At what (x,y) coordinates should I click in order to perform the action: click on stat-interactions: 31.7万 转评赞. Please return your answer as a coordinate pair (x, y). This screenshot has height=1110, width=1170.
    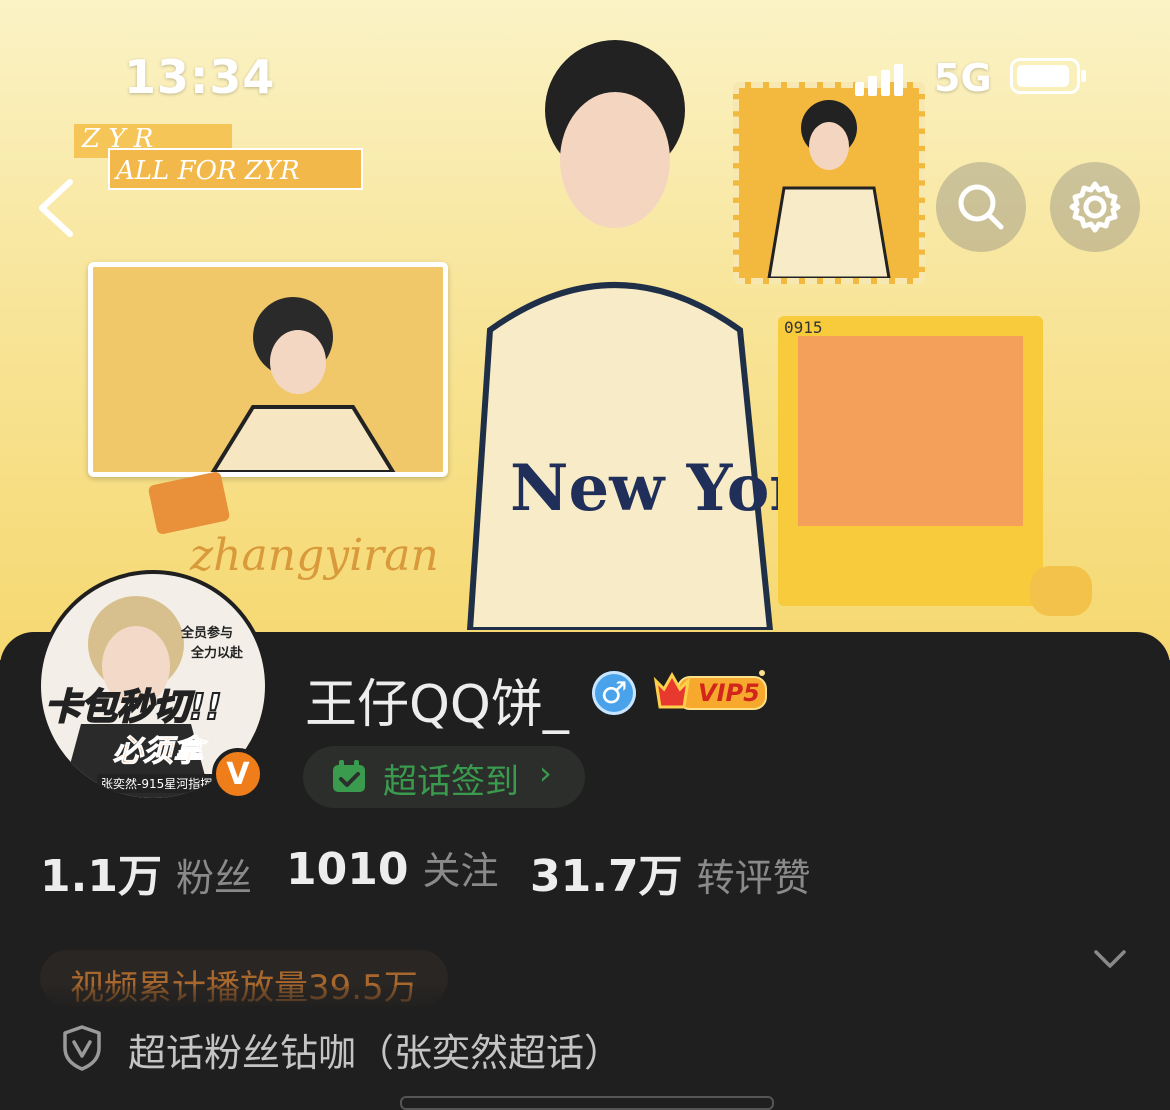
    Looking at the image, I should click on (670, 872).